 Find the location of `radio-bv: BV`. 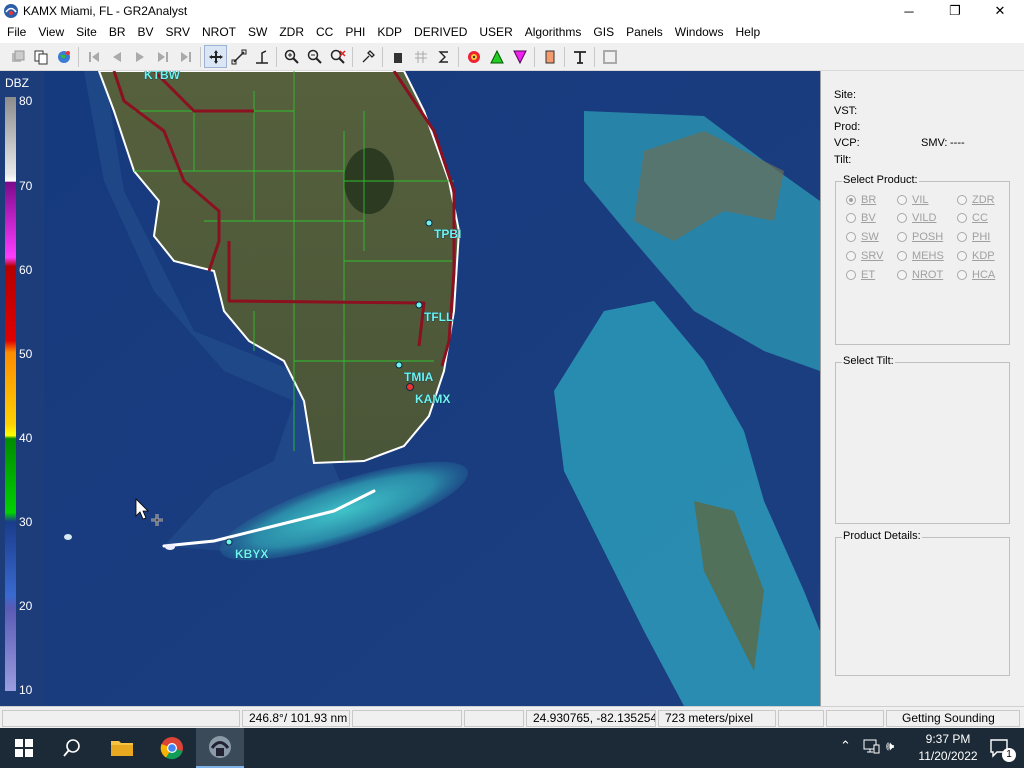

radio-bv: BV is located at coordinates (861, 218).